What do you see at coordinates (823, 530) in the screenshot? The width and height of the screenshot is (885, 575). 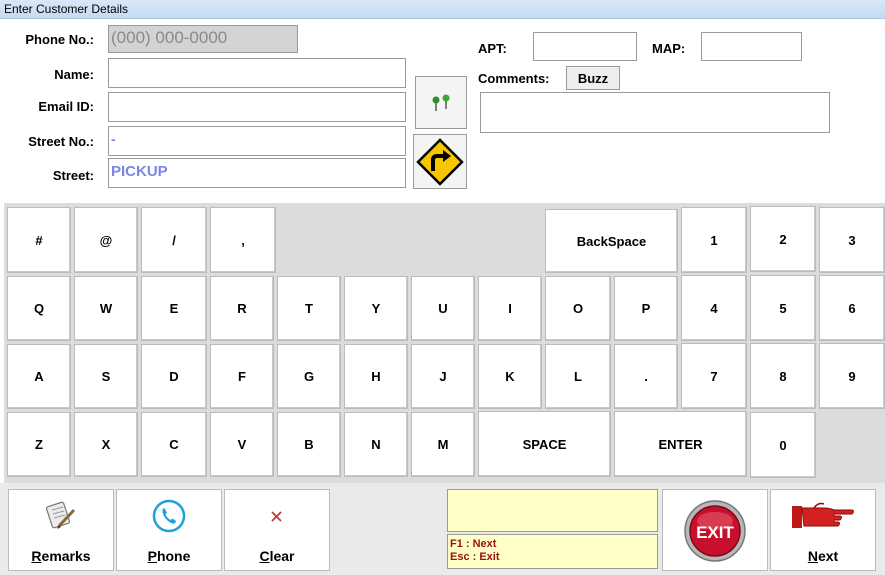 I see `next-button: Next` at bounding box center [823, 530].